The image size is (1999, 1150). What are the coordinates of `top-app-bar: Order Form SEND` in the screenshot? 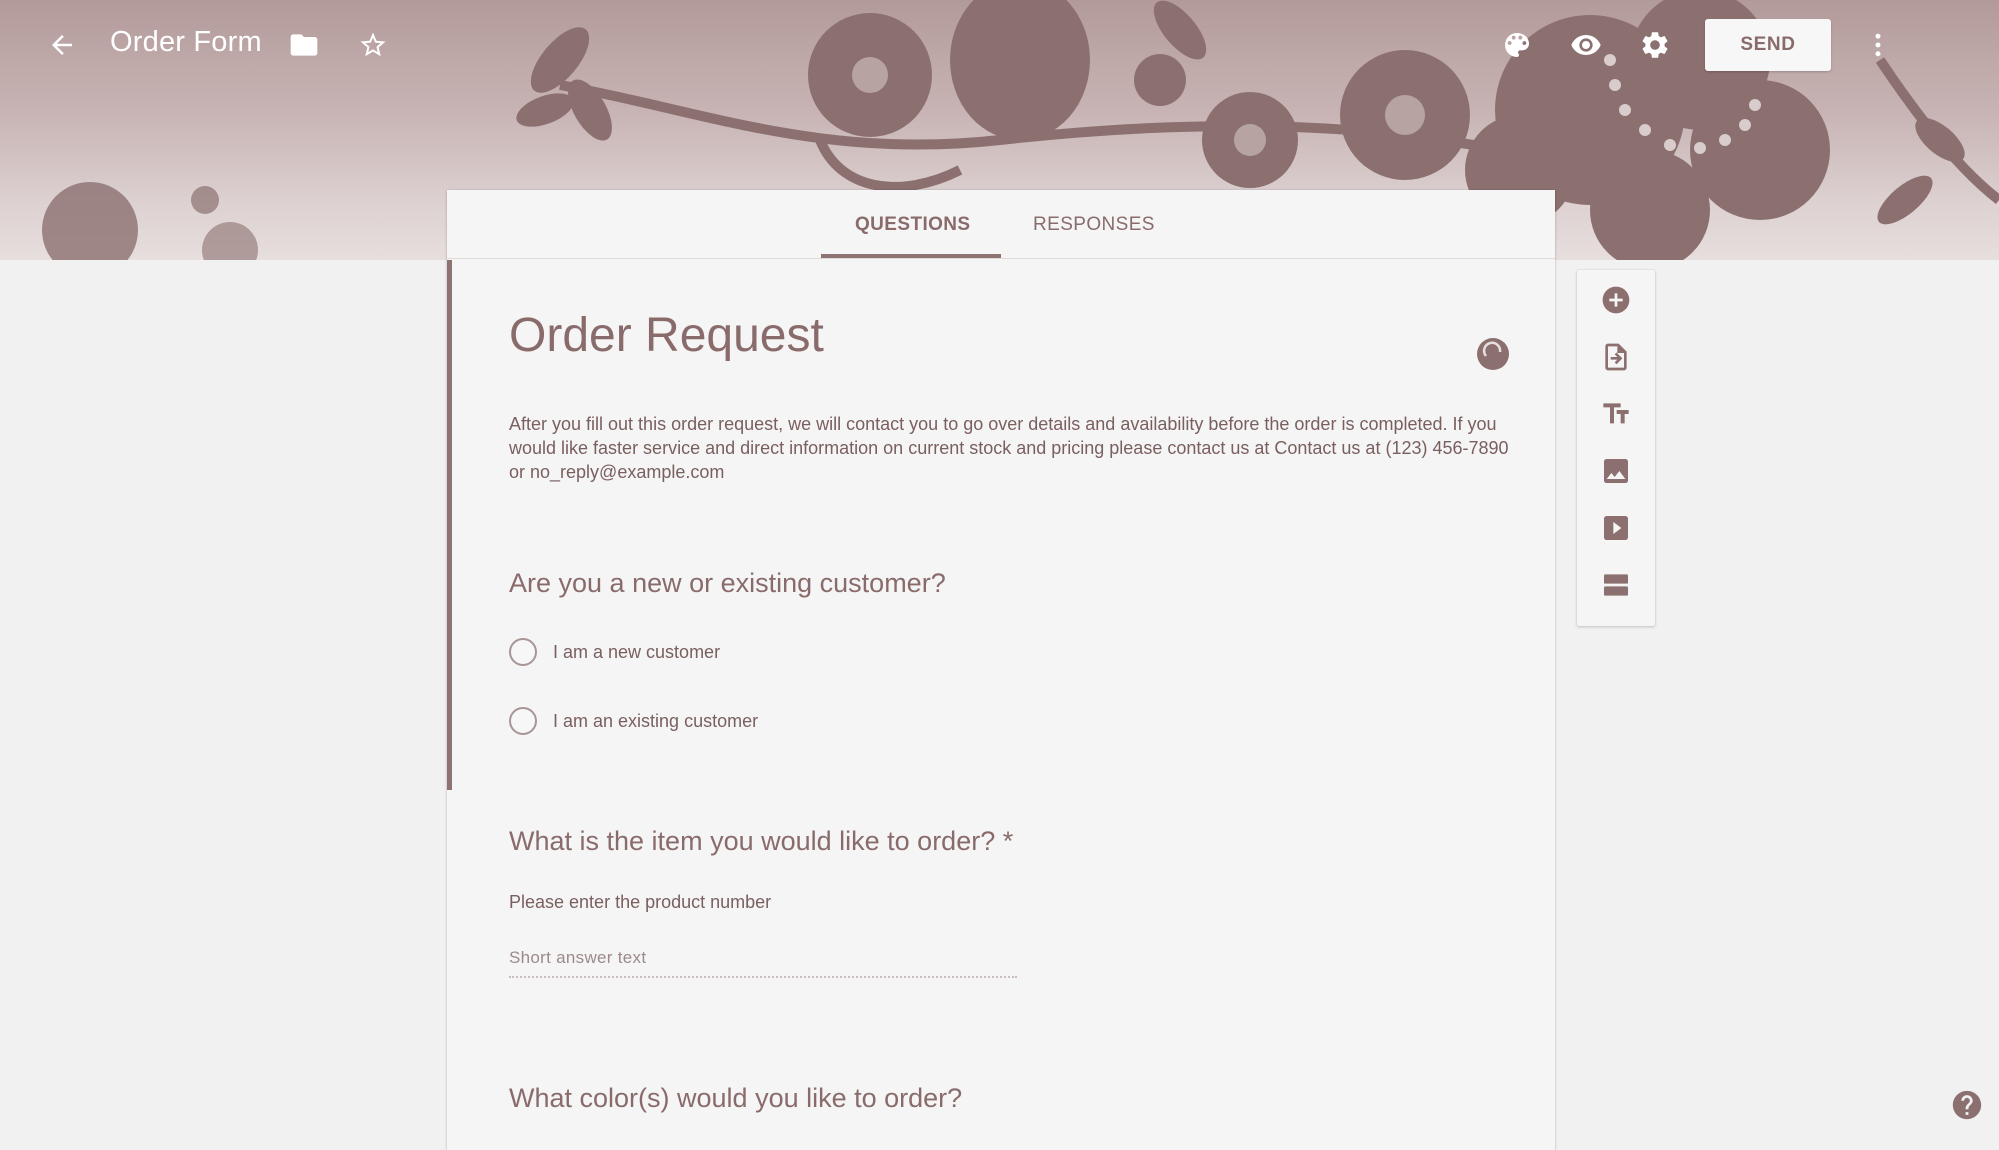 It's located at (999, 46).